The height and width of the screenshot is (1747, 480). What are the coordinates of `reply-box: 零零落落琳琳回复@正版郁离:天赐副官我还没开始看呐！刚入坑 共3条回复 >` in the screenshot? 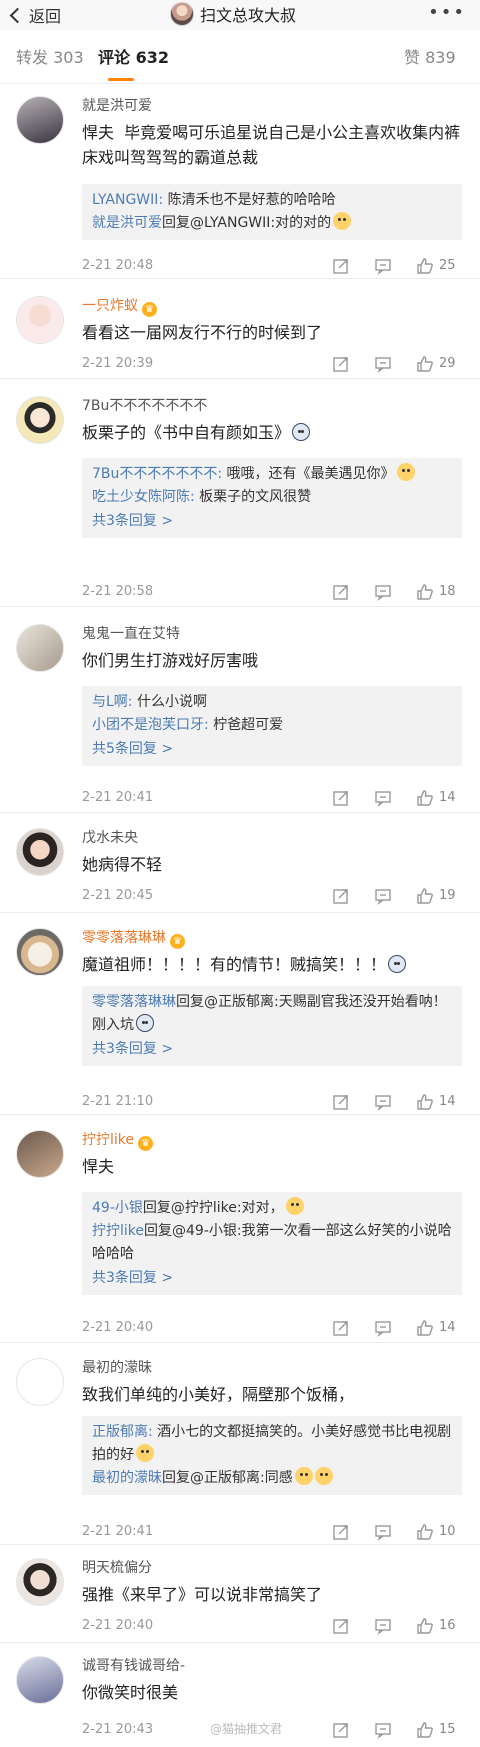 It's located at (272, 1026).